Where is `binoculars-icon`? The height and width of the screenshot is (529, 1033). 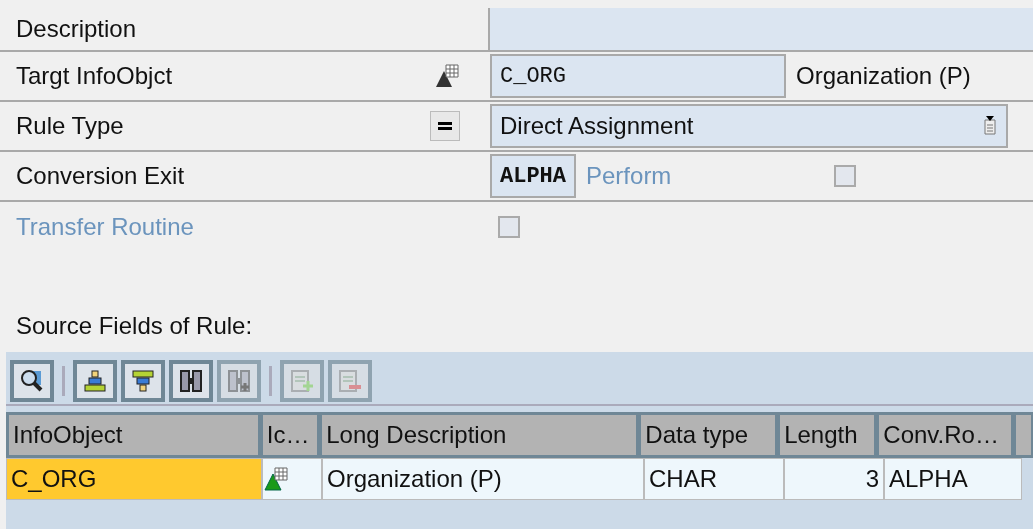
binoculars-icon is located at coordinates (191, 381).